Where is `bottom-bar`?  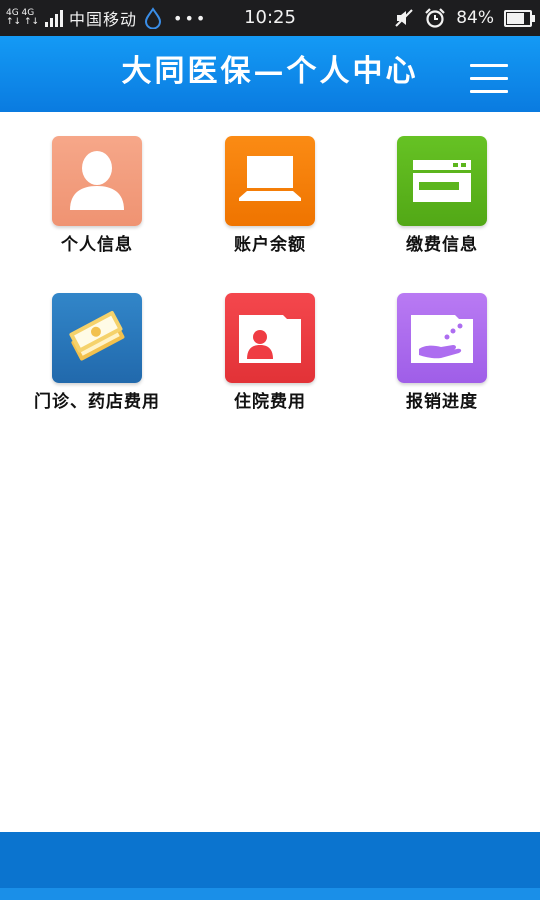
bottom-bar is located at coordinates (270, 860).